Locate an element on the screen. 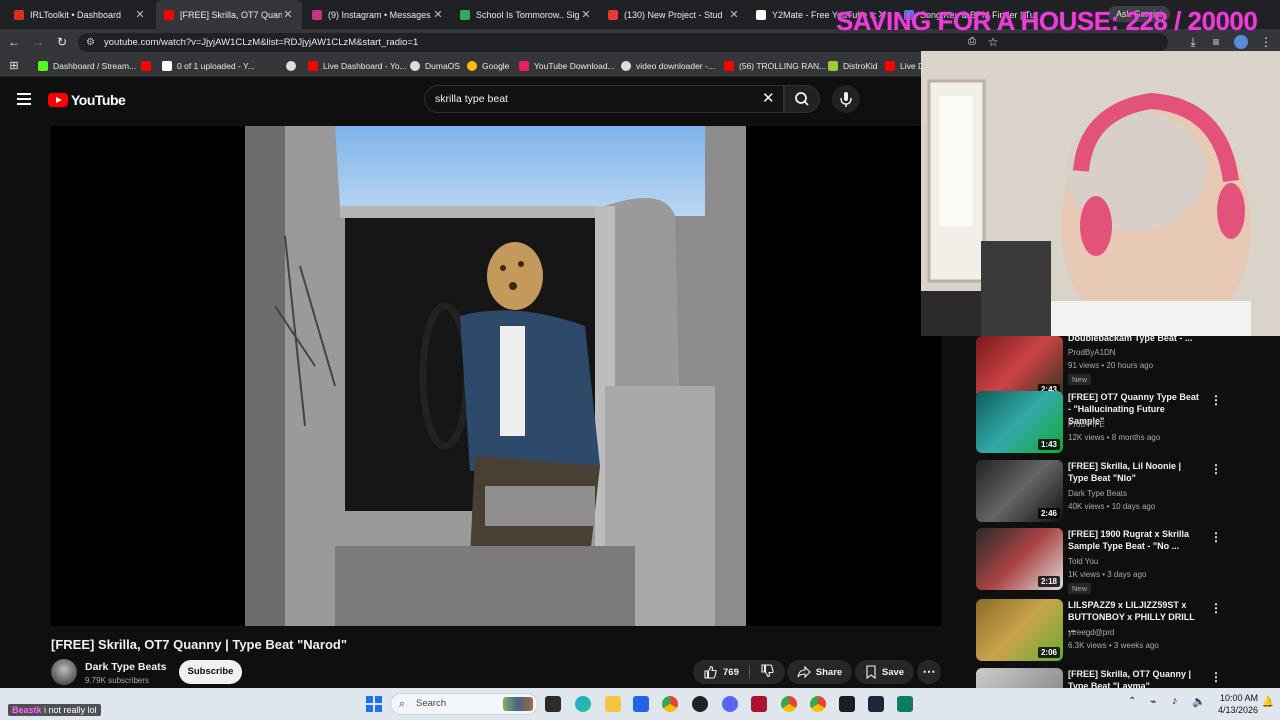  subscribe-button: Subscribe is located at coordinates (210, 672).